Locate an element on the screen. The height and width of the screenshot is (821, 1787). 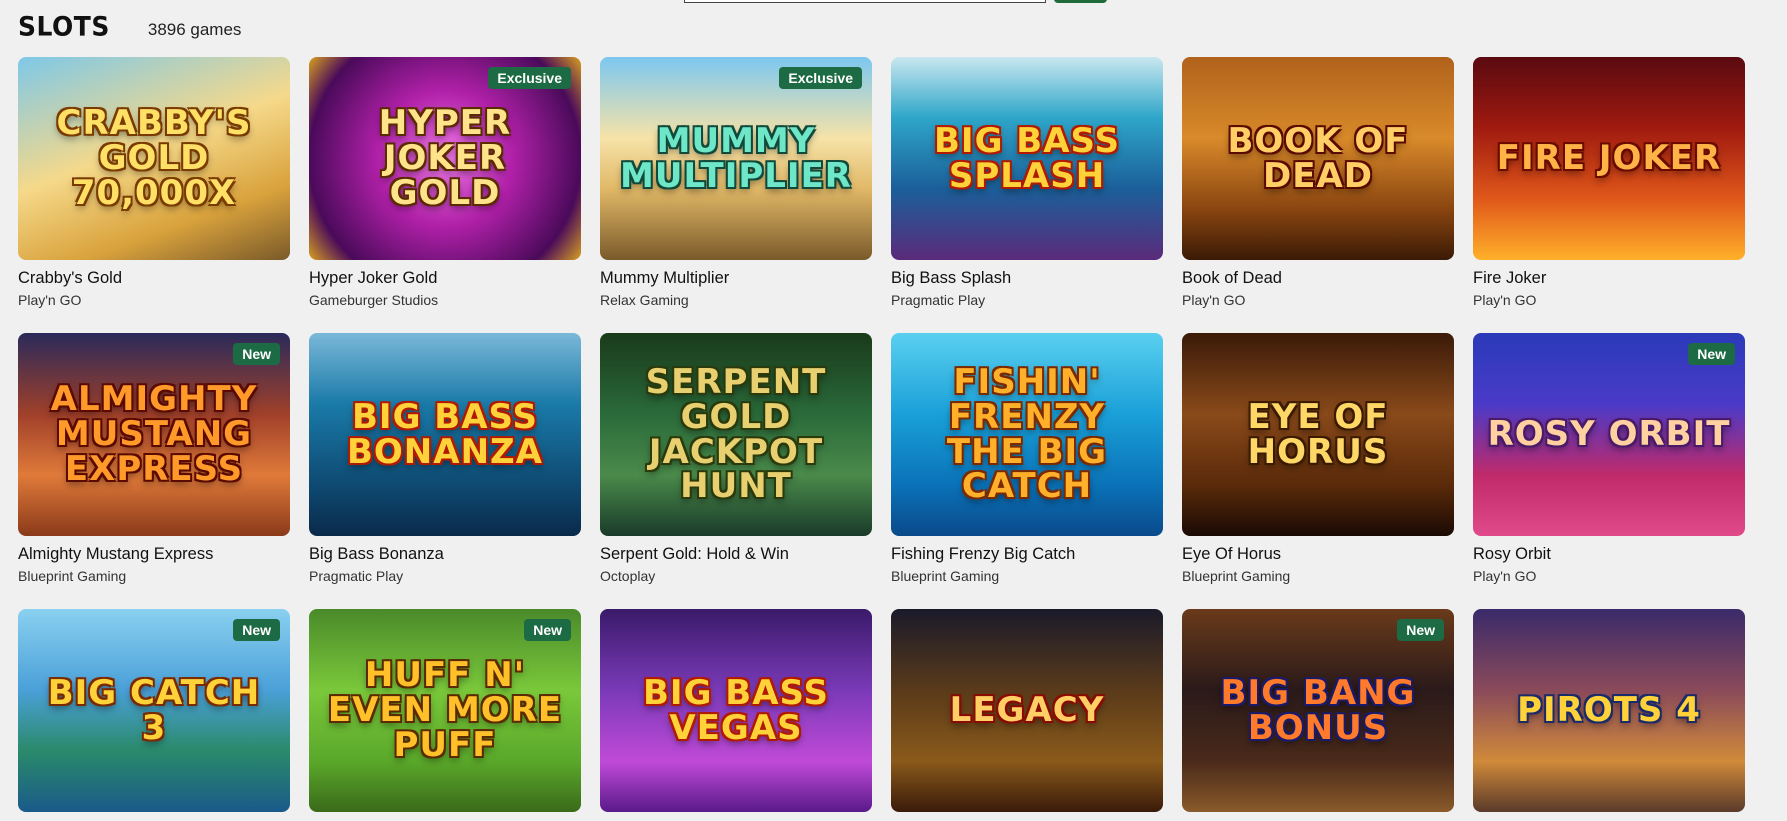
game-thumbnail: BOOK OF DEAD is located at coordinates (1318, 158).